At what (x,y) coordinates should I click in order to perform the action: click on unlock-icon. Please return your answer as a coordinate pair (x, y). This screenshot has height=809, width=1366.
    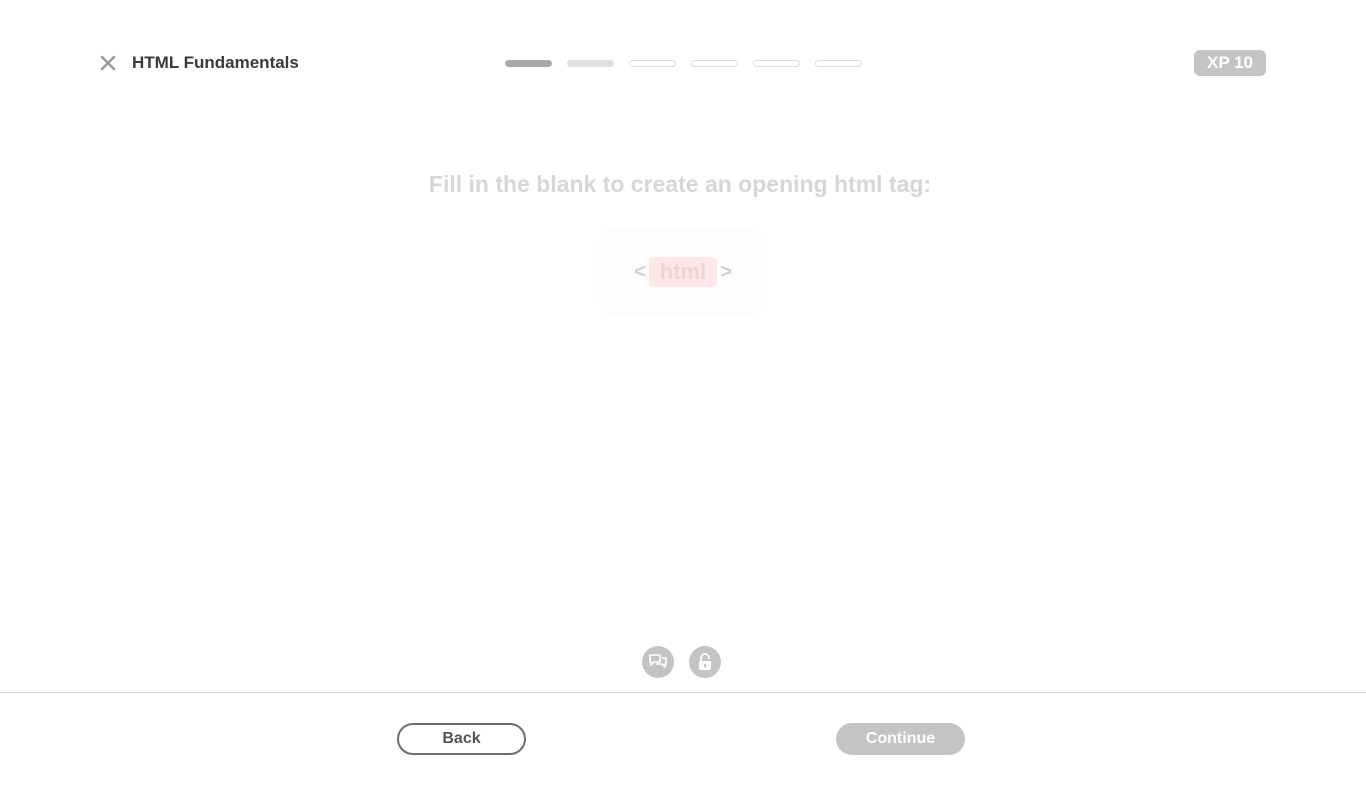
    Looking at the image, I should click on (705, 661).